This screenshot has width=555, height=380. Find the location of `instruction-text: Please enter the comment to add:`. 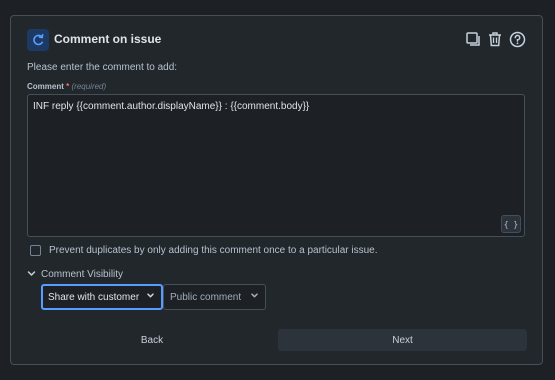

instruction-text: Please enter the comment to add: is located at coordinates (102, 67).